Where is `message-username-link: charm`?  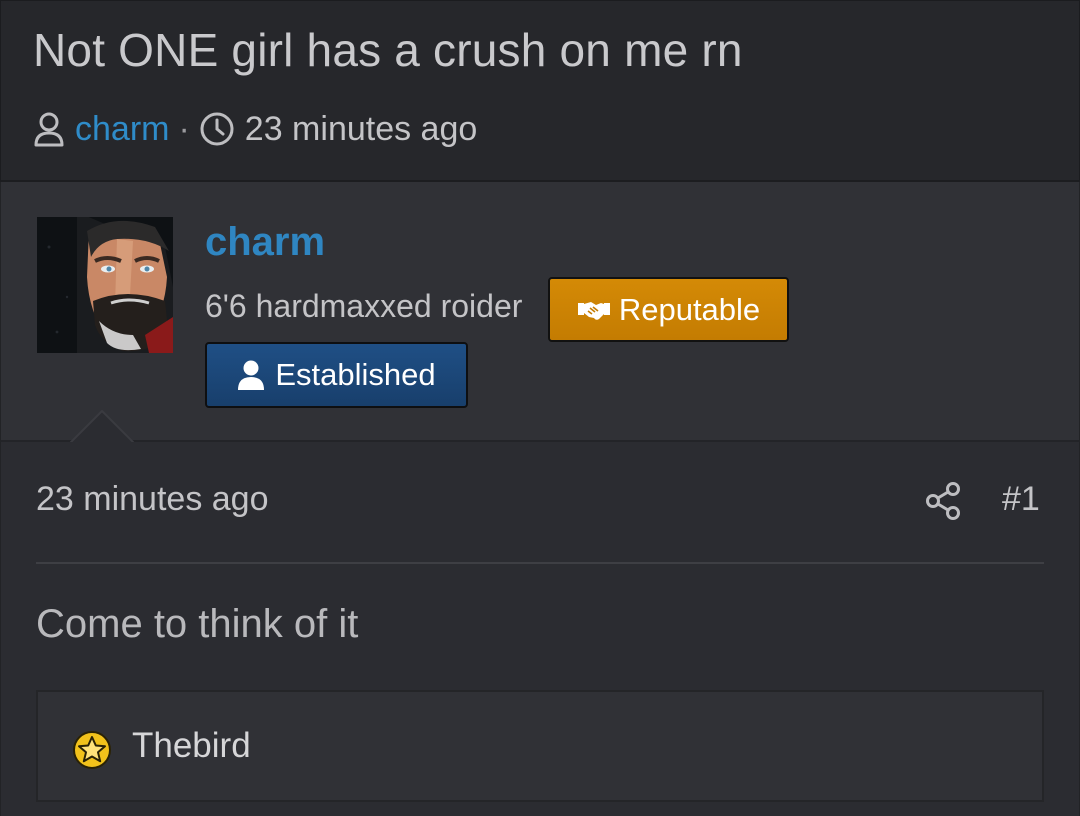 message-username-link: charm is located at coordinates (265, 242).